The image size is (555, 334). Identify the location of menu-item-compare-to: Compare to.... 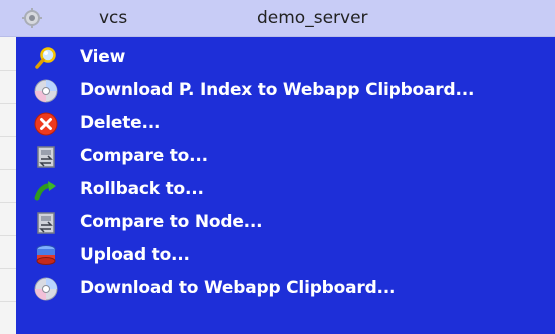
(285, 156).